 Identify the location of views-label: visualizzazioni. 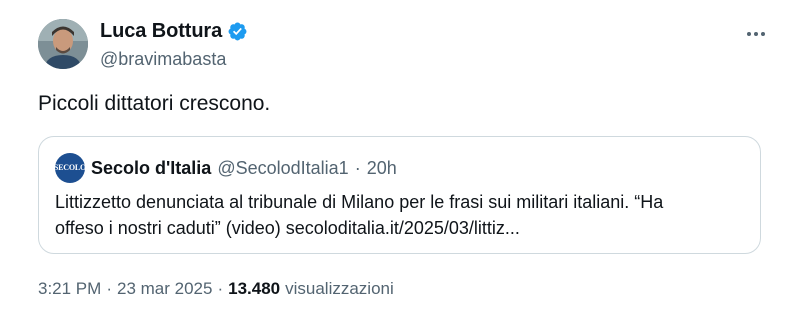
(339, 288).